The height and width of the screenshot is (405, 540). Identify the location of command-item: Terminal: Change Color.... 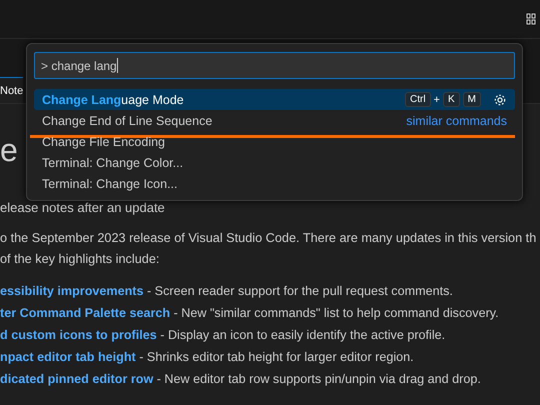
(274, 162).